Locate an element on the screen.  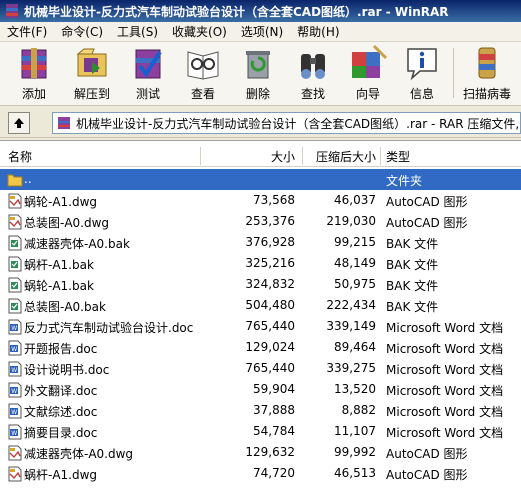
menu-file: 文件(F) is located at coordinates (27, 31).